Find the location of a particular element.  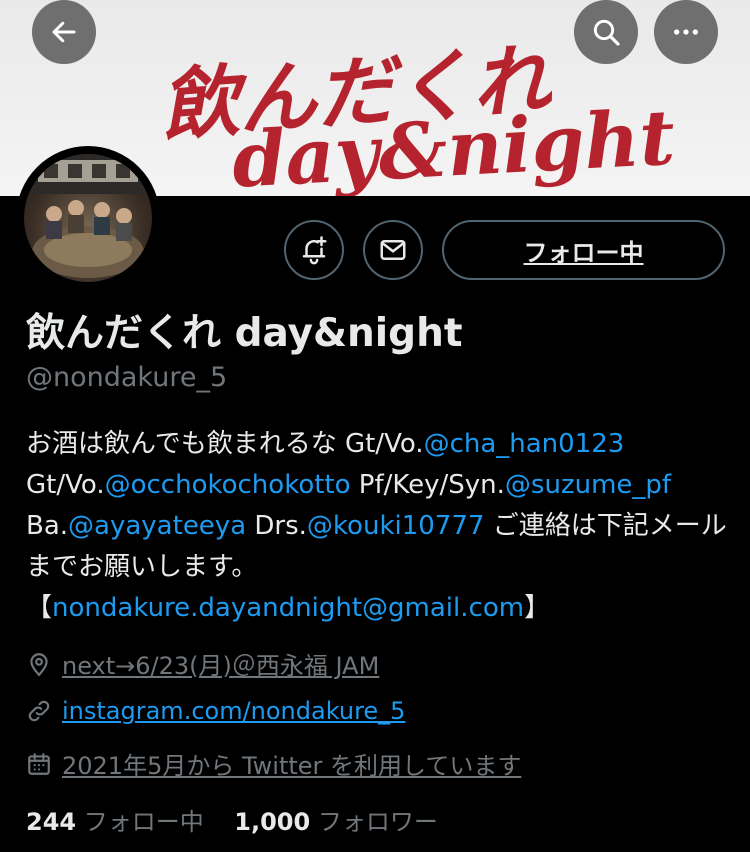

joined-row: 2021年5月から Twitter を利用しています is located at coordinates (273, 763).